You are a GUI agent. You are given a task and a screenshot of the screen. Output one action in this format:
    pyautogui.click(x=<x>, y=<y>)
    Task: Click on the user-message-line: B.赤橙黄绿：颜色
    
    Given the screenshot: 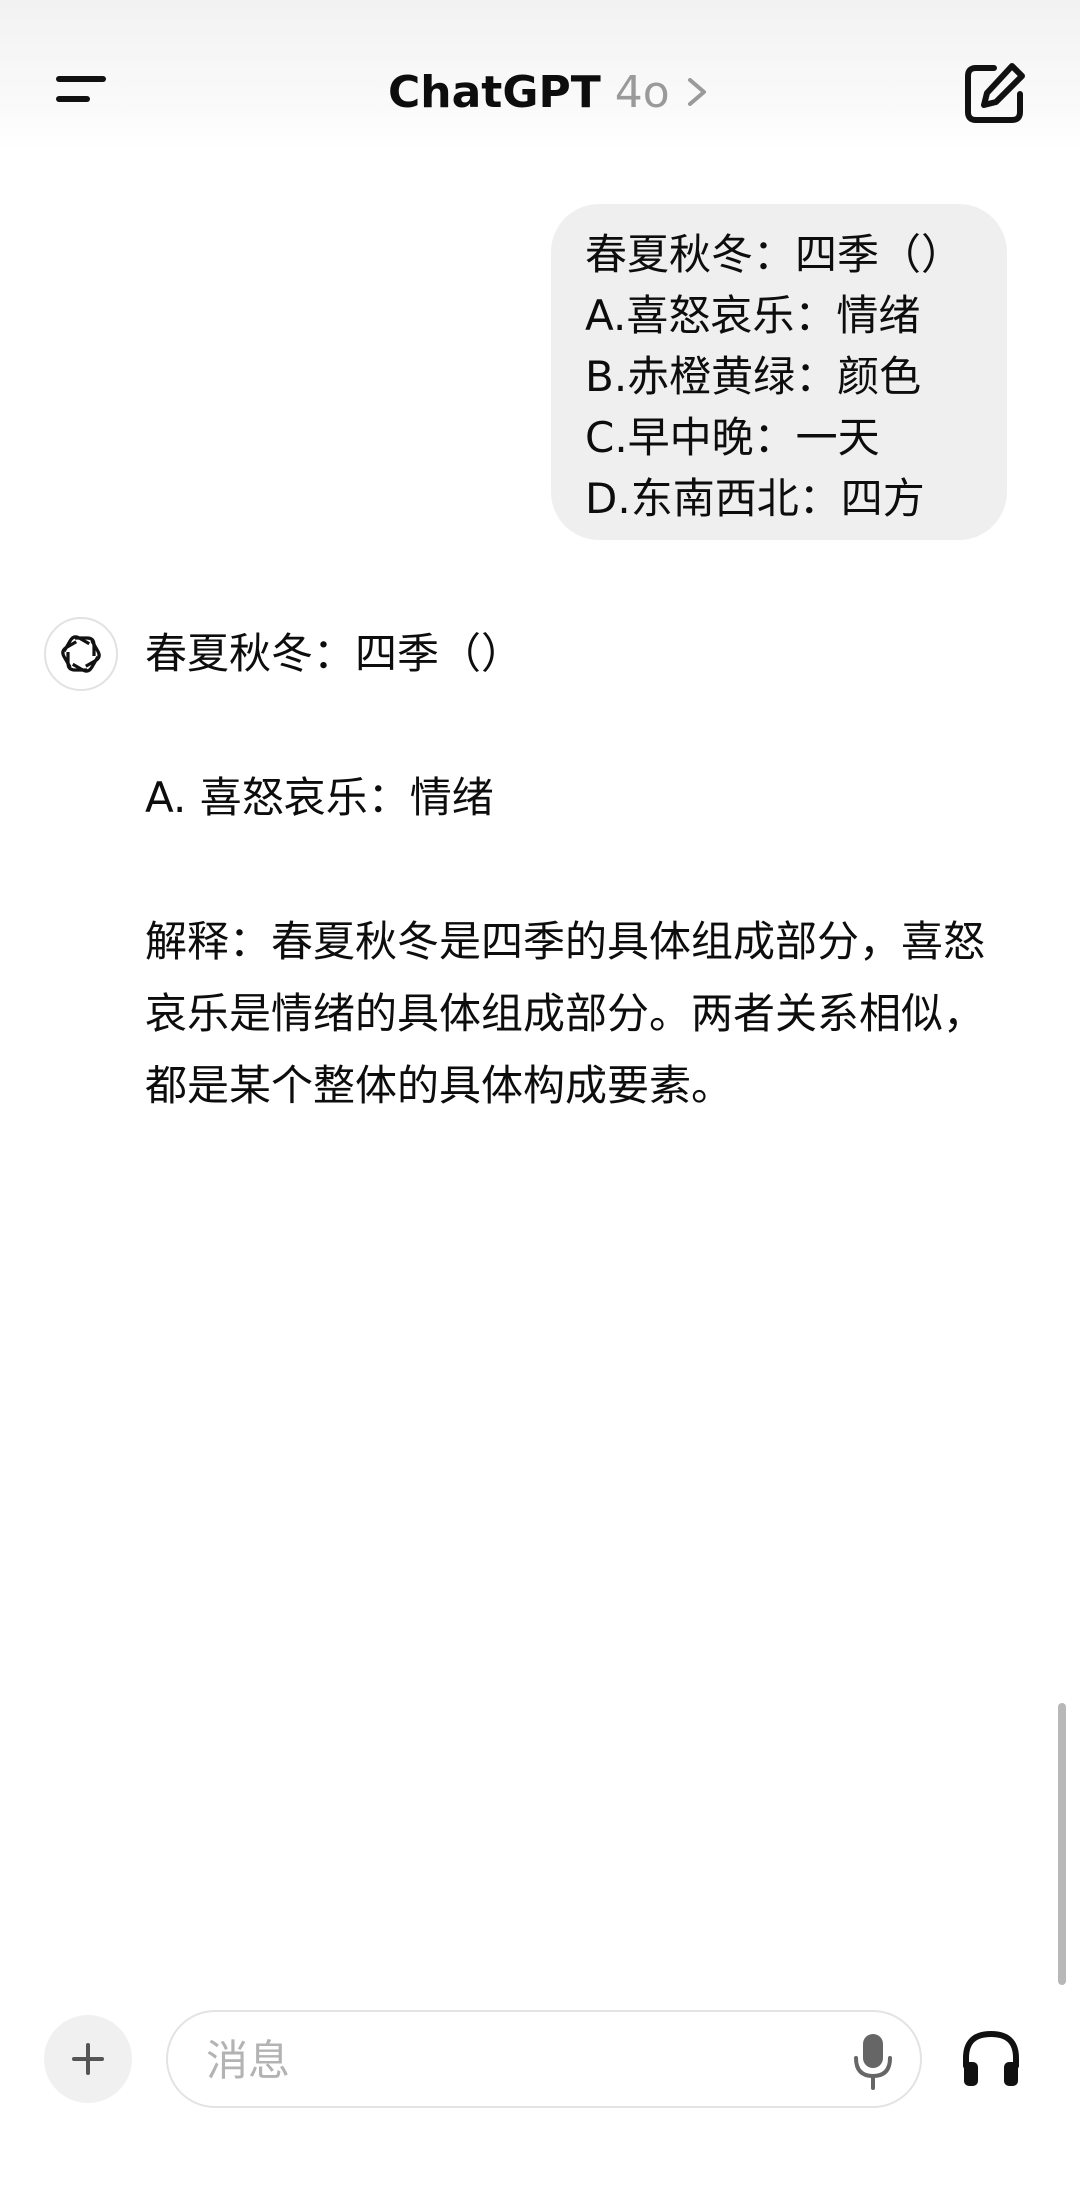 What is the action you would take?
    pyautogui.click(x=753, y=376)
    